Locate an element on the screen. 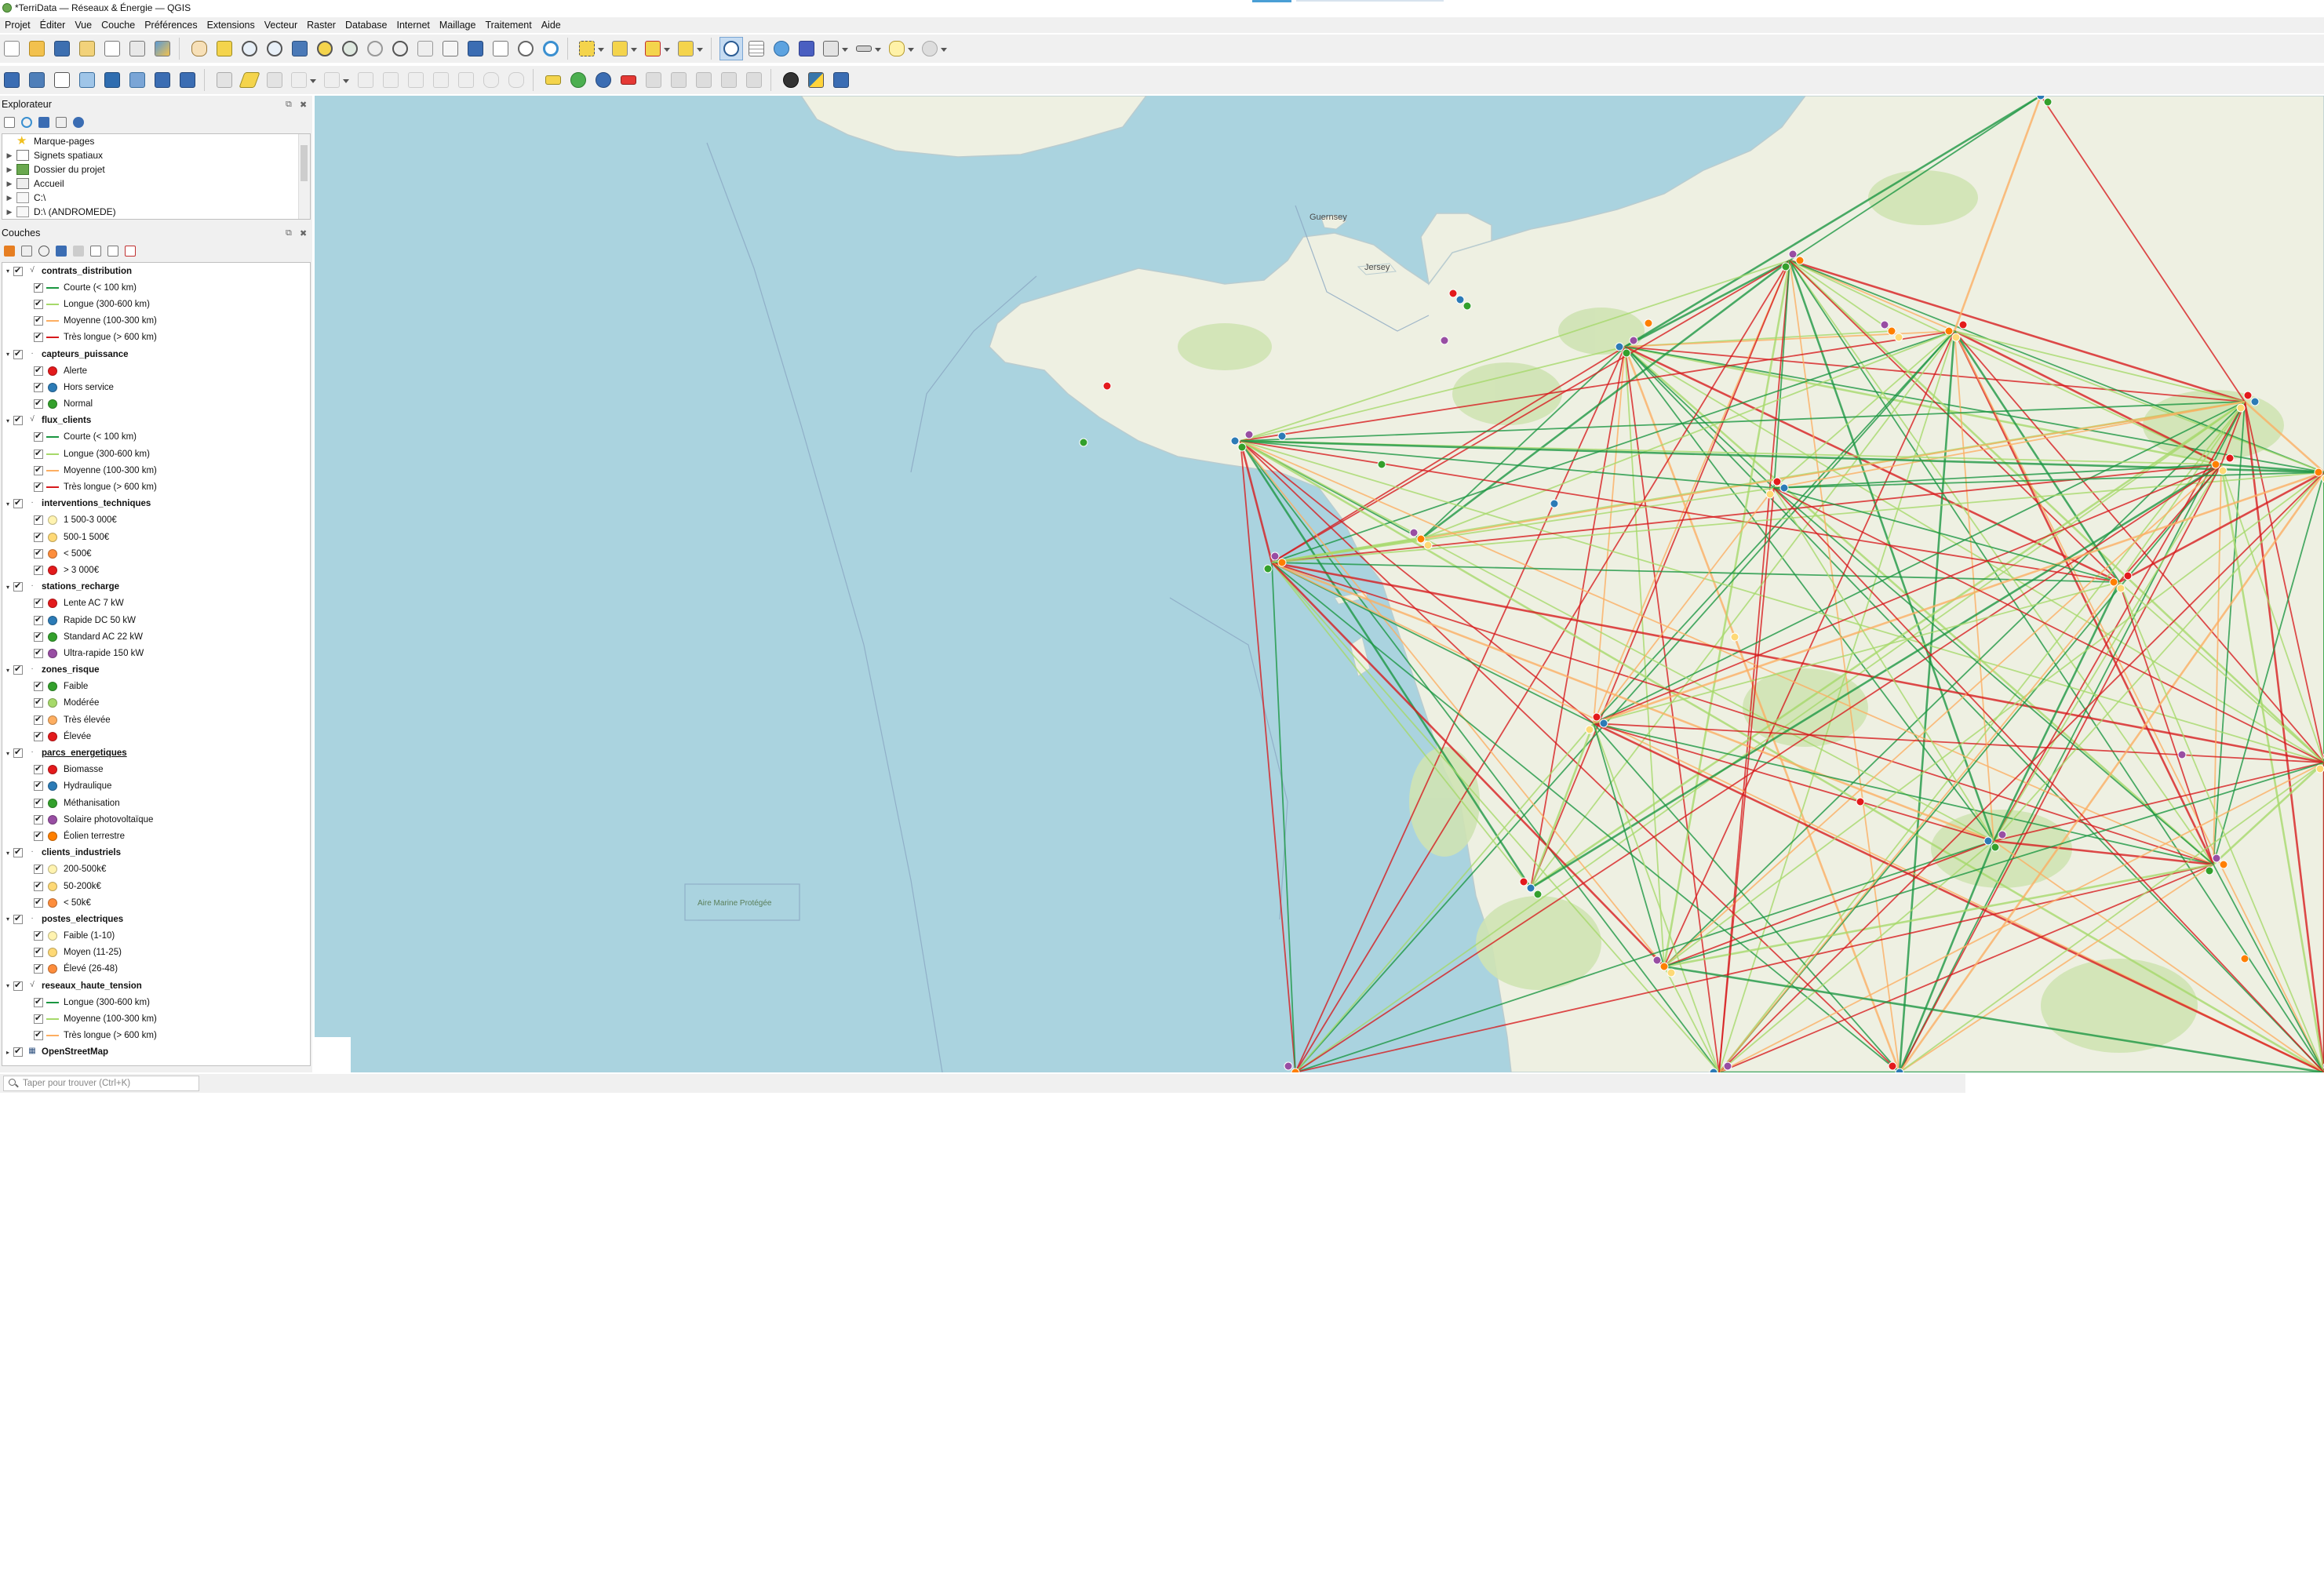  legend-item: Faible is located at coordinates (156, 687).